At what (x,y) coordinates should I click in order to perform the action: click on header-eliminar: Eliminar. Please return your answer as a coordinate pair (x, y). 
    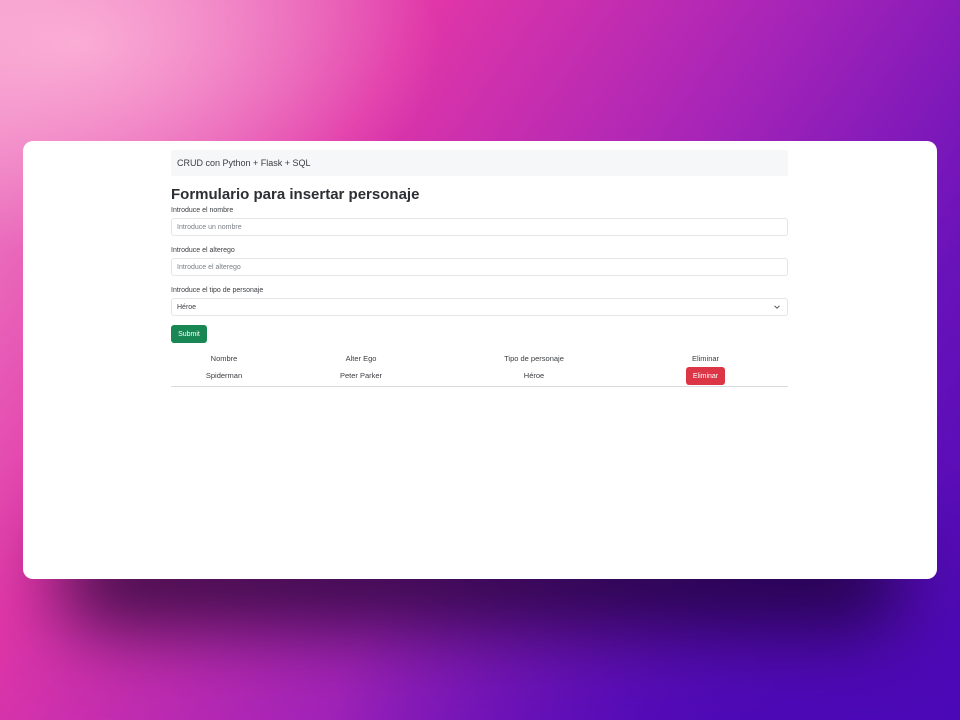
    Looking at the image, I should click on (705, 358).